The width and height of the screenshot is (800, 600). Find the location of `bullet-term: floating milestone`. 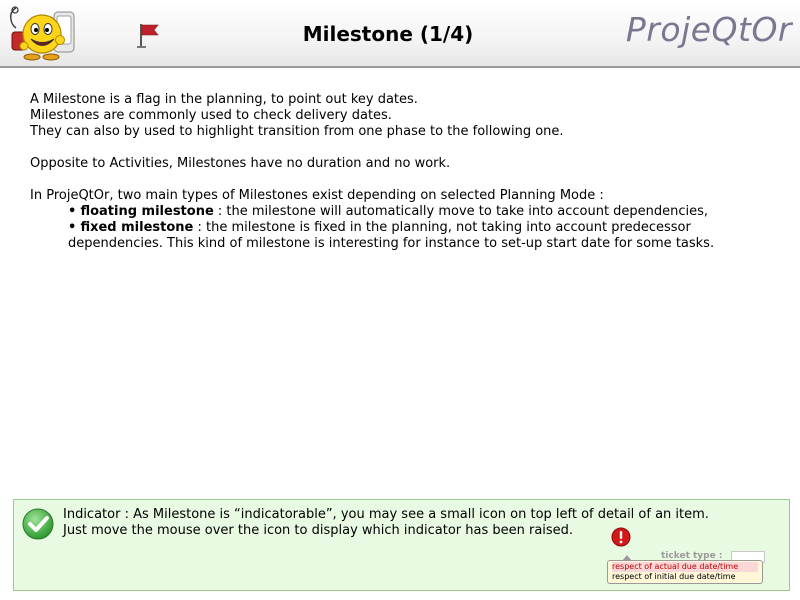

bullet-term: floating milestone is located at coordinates (147, 211).